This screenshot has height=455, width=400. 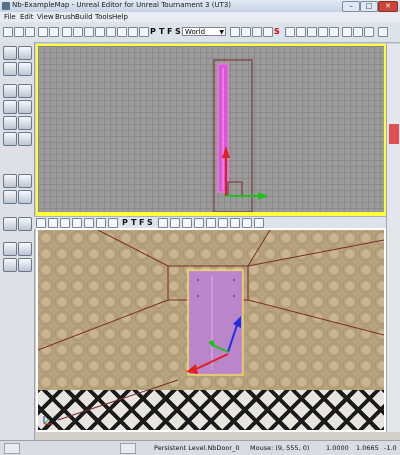 What do you see at coordinates (334, 32) in the screenshot?
I see `unlit-icon` at bounding box center [334, 32].